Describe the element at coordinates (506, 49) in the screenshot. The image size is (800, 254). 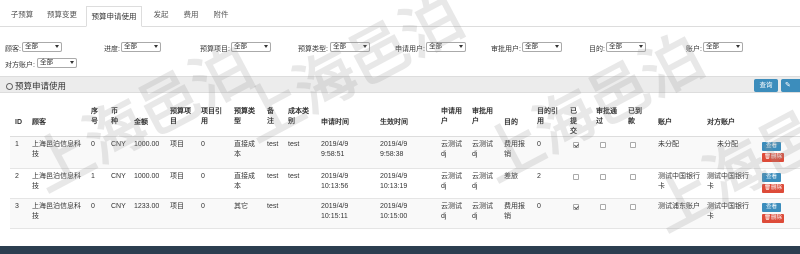
I see `filter-label-approver: 审批用户:` at that location.